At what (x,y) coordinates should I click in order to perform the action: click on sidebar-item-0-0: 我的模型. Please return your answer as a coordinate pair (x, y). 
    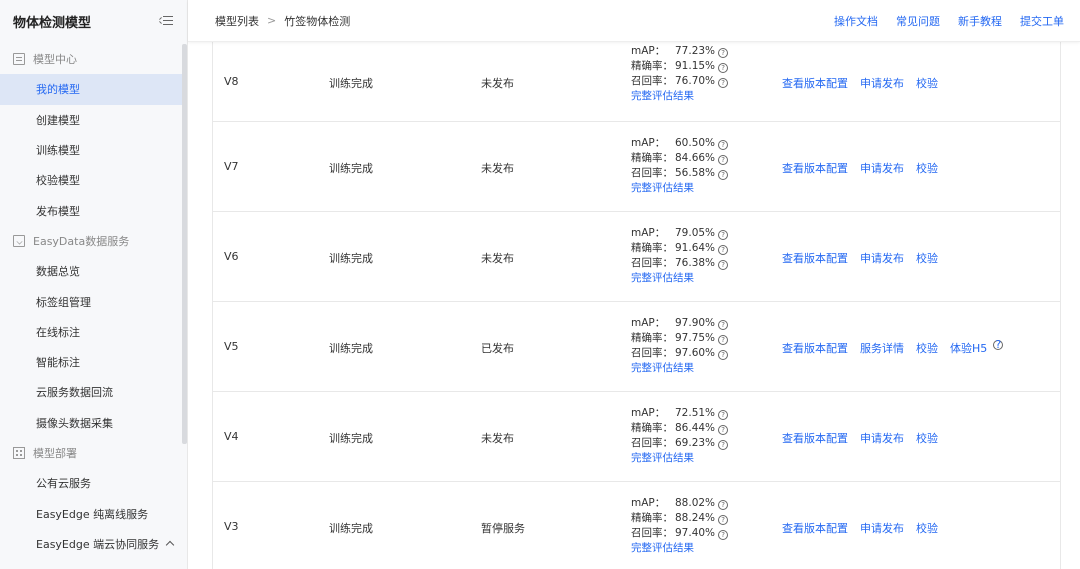
    Looking at the image, I should click on (91, 89).